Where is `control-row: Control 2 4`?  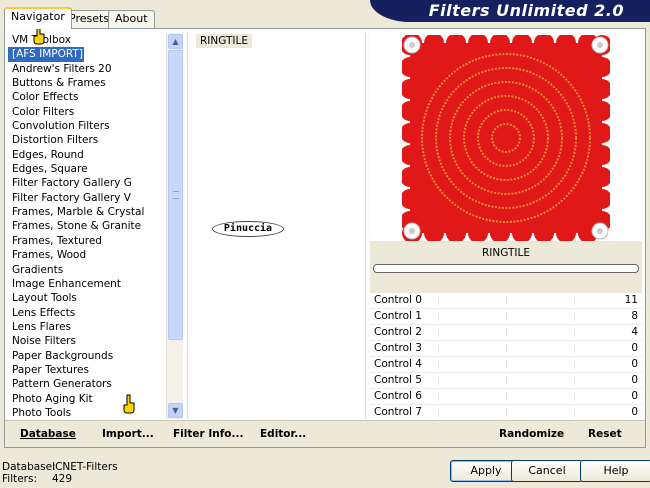 control-row: Control 2 4 is located at coordinates (506, 333).